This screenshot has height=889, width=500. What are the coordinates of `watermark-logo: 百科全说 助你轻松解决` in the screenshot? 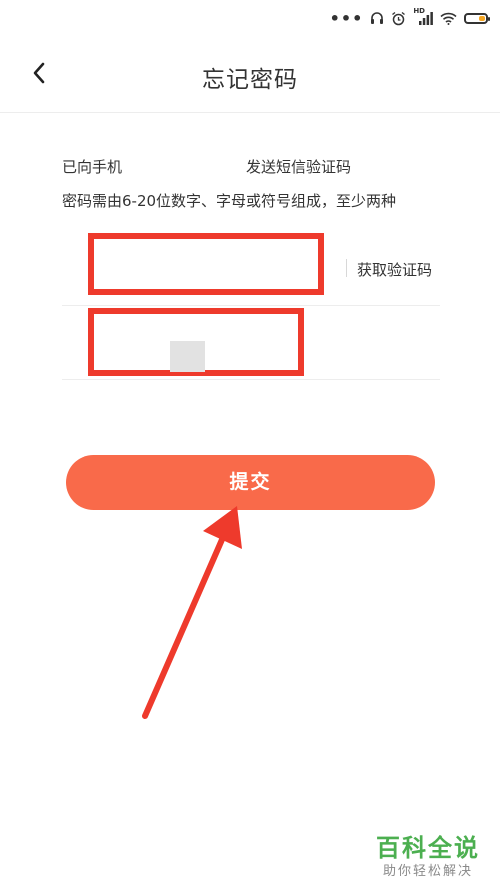 It's located at (428, 857).